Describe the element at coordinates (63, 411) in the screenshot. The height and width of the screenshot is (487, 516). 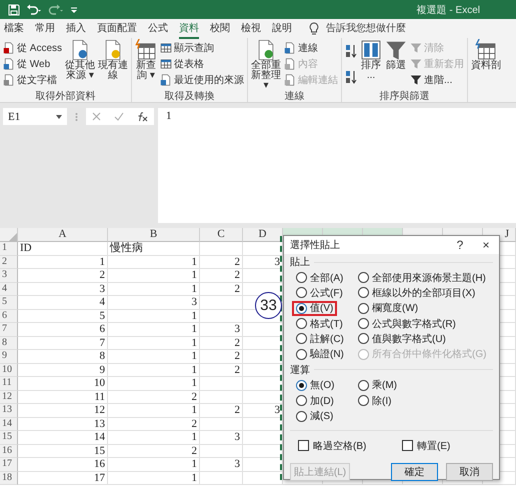
I see `table-cell: 12` at that location.